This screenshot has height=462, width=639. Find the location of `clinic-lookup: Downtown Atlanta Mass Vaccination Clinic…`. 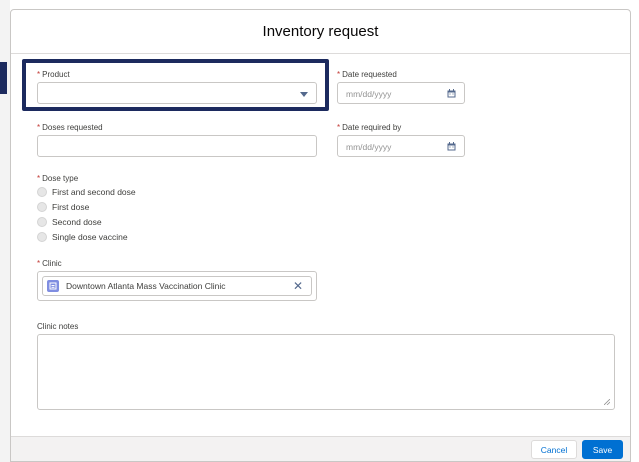

clinic-lookup: Downtown Atlanta Mass Vaccination Clinic… is located at coordinates (177, 286).